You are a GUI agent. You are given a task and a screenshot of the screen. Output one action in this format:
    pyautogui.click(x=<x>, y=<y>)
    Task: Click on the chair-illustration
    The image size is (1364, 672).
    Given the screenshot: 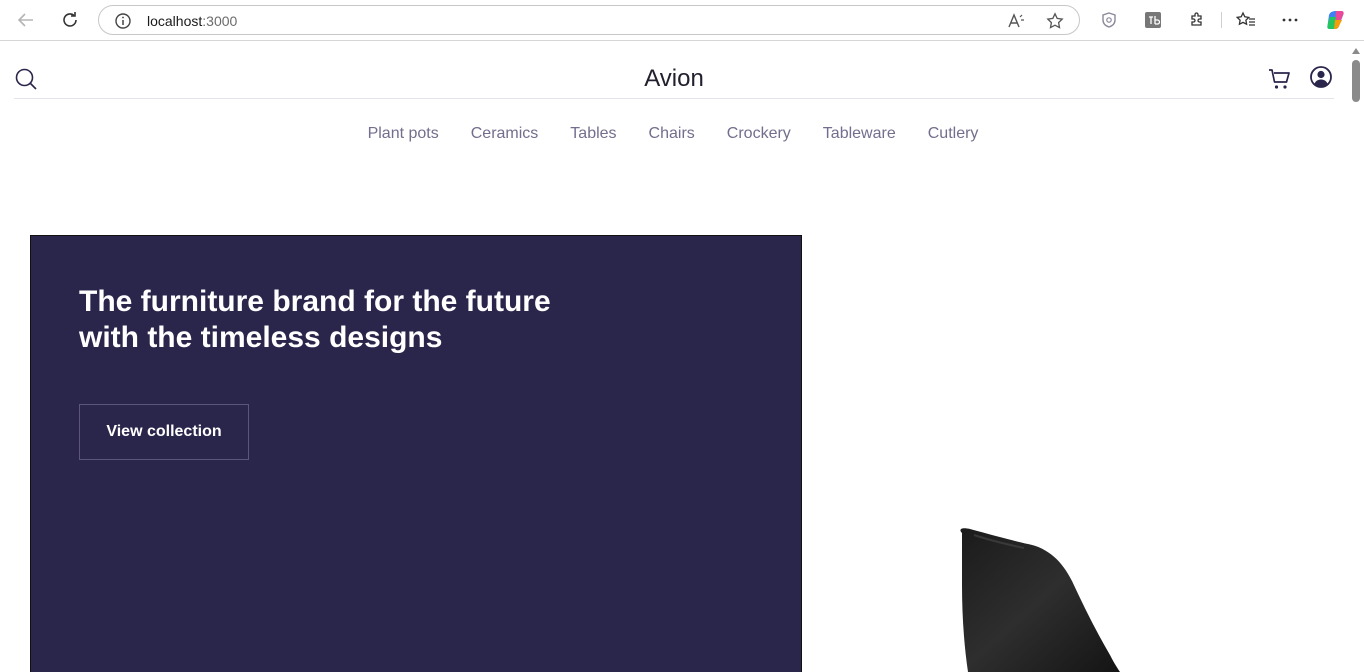 What is the action you would take?
    pyautogui.click(x=1040, y=600)
    